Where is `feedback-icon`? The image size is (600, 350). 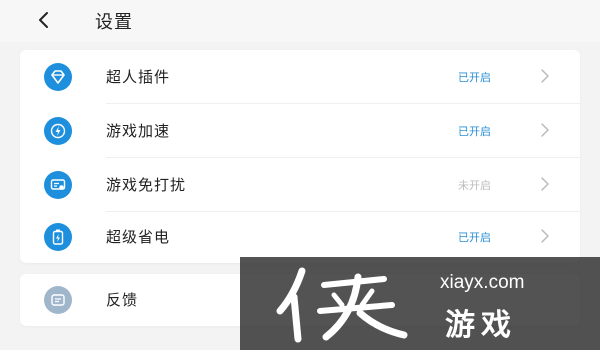
feedback-icon is located at coordinates (58, 300).